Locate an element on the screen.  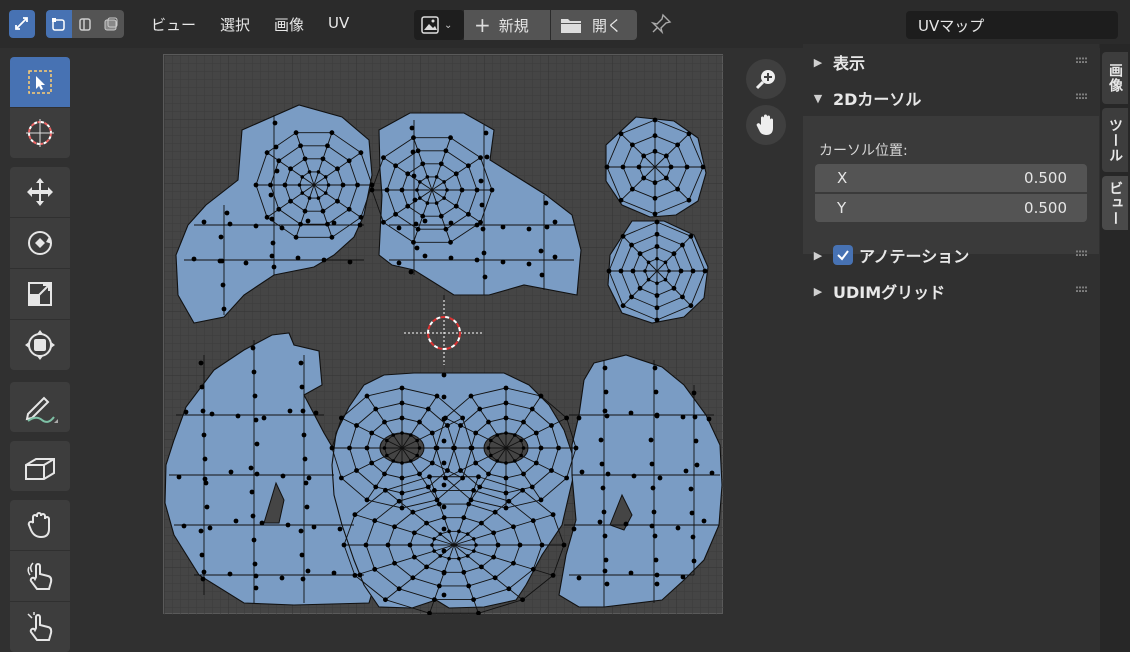
move-icon is located at coordinates (40, 192).